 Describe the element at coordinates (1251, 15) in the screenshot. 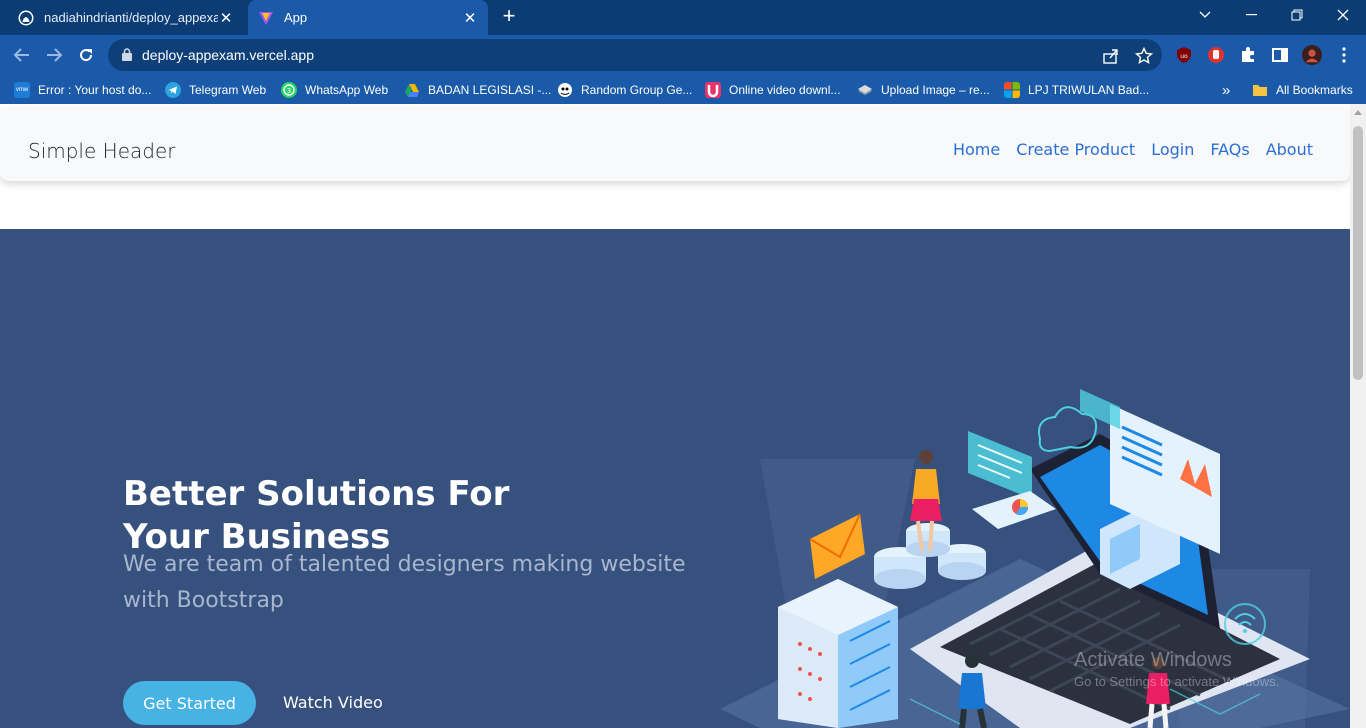

I see `minimize-button` at that location.